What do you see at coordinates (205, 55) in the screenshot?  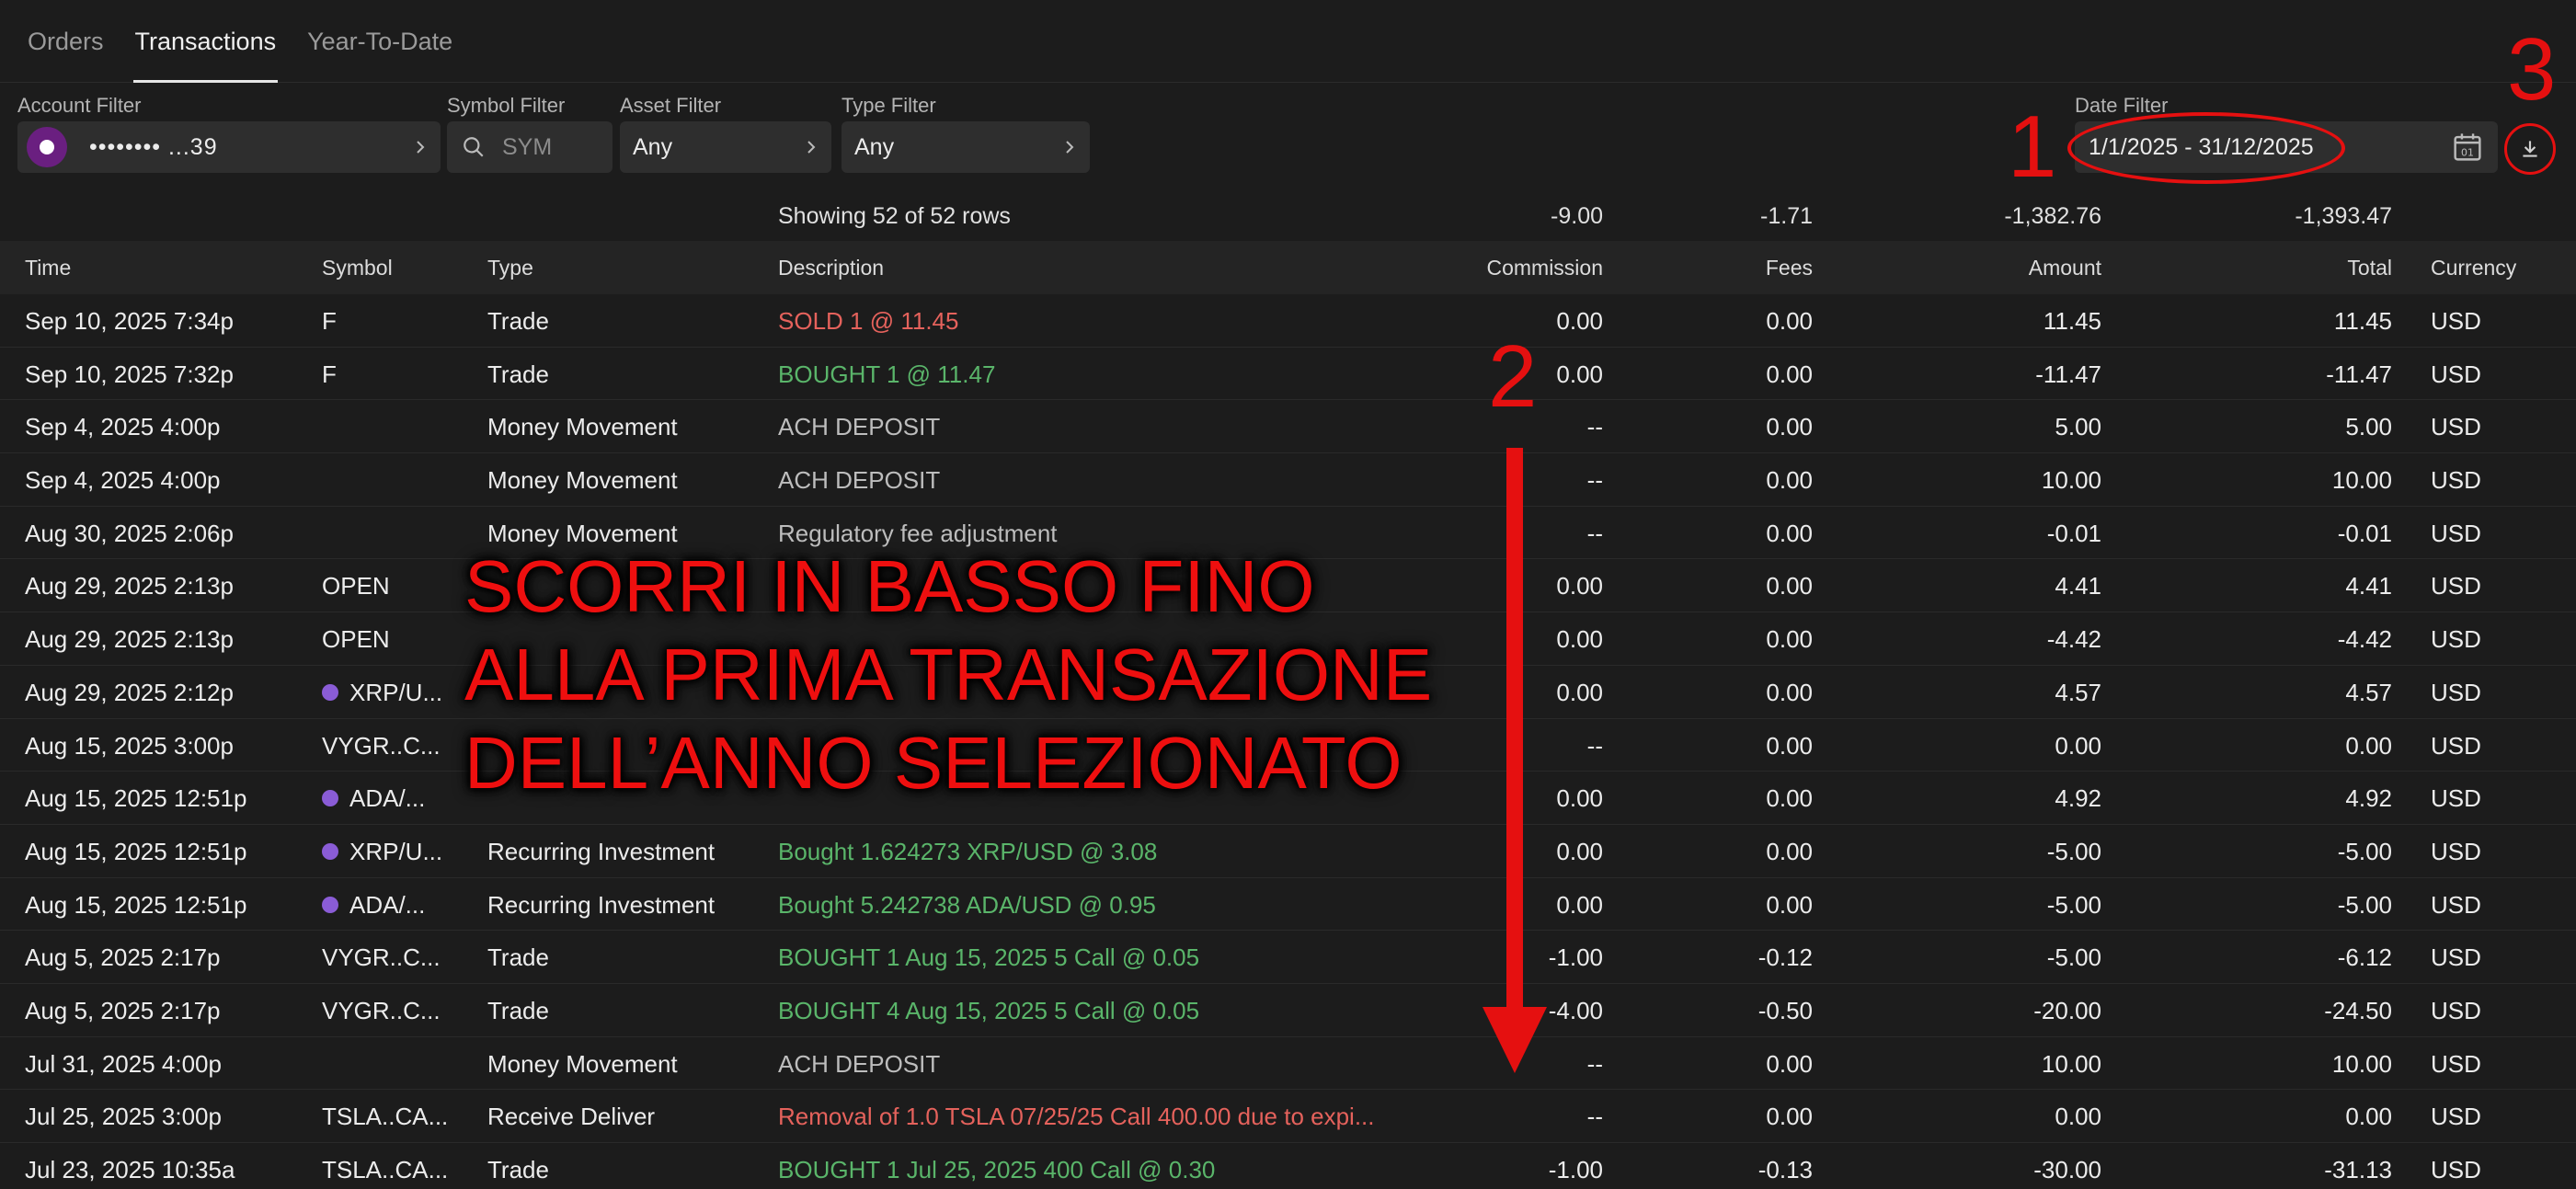 I see `tab-transactions: Transactions` at bounding box center [205, 55].